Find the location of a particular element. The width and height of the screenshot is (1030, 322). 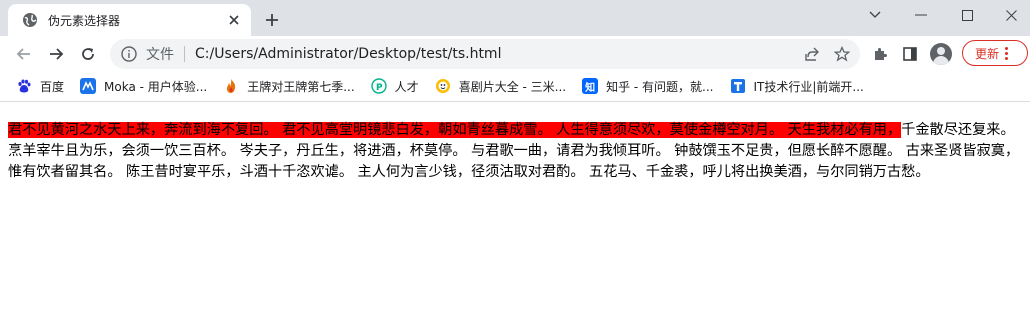

extensions-puzzle-icon is located at coordinates (880, 54).